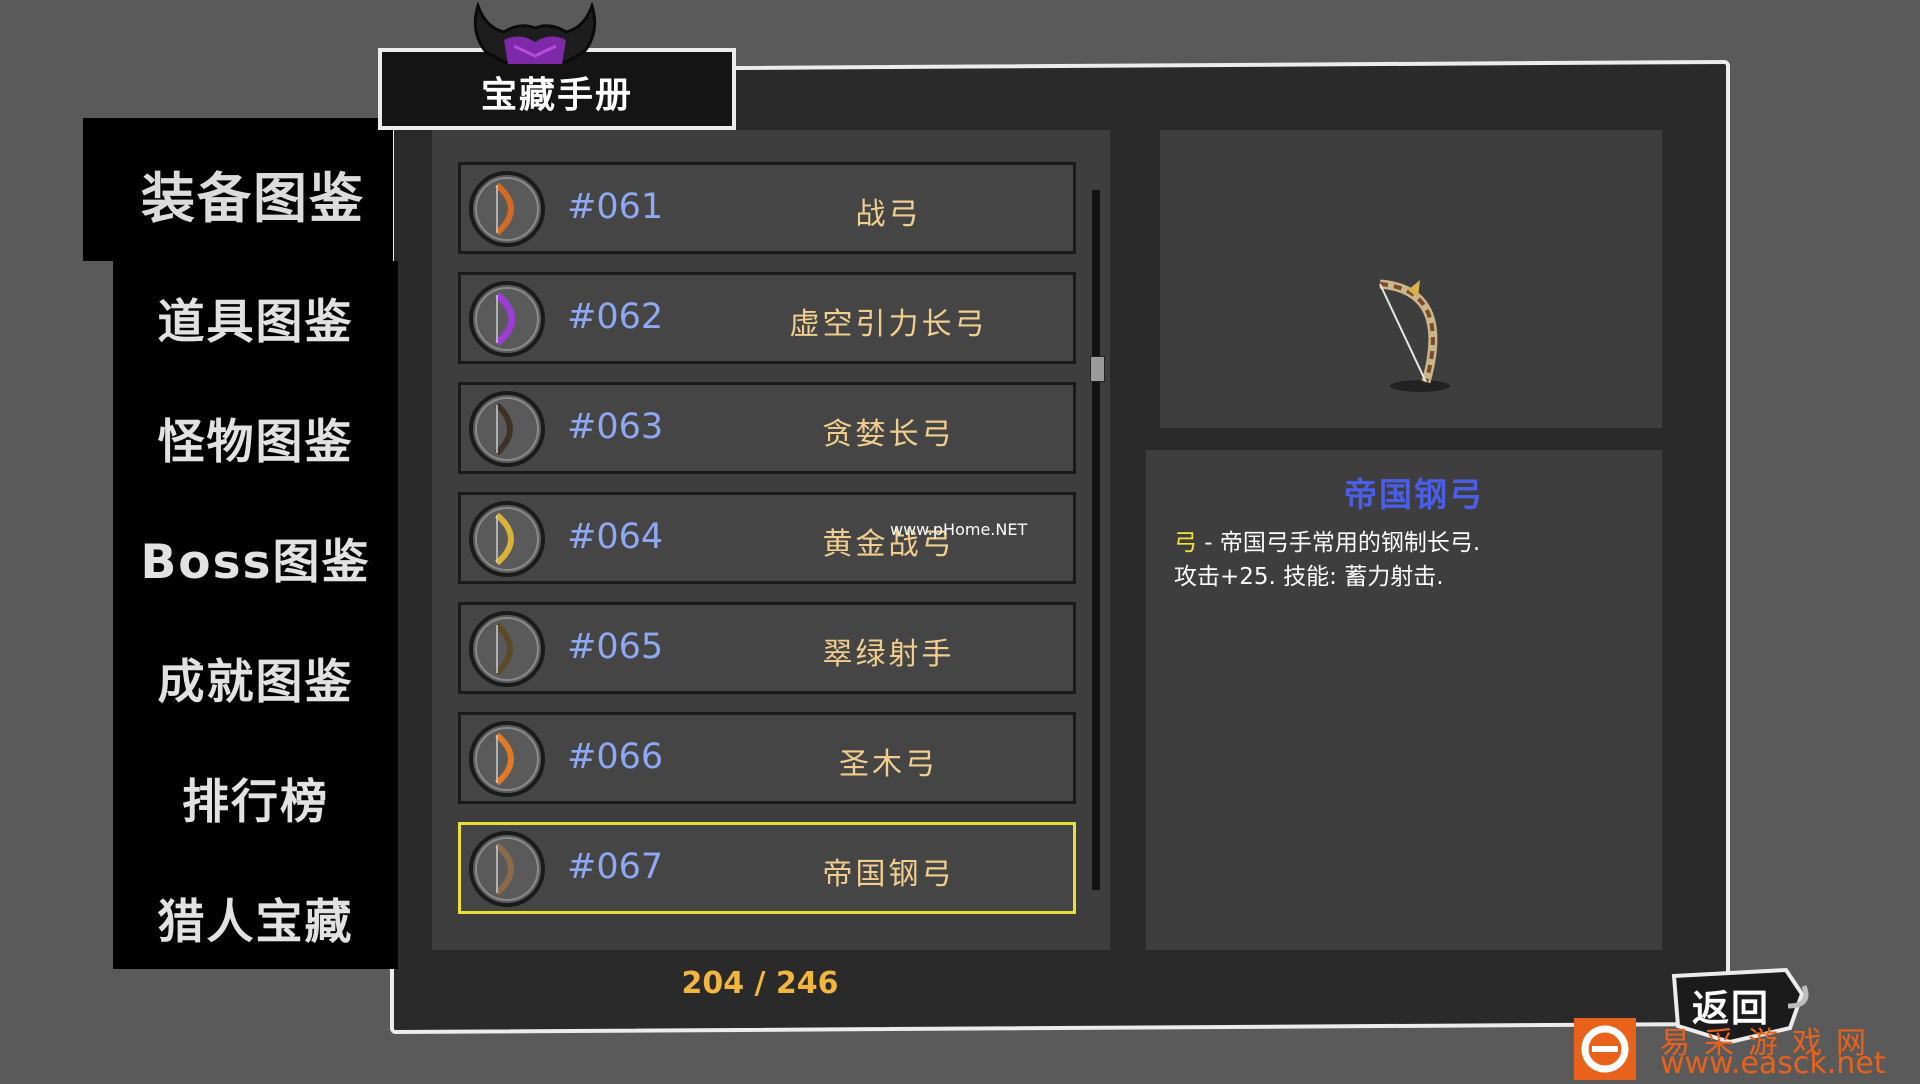 This screenshot has width=1920, height=1084. I want to click on list-item: #063 贪婪长弓, so click(767, 428).